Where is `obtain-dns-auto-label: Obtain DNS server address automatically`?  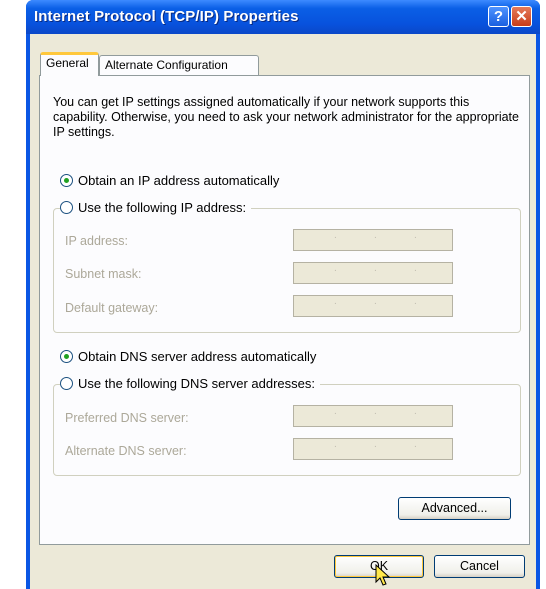
obtain-dns-auto-label: Obtain DNS server address automatically is located at coordinates (197, 356).